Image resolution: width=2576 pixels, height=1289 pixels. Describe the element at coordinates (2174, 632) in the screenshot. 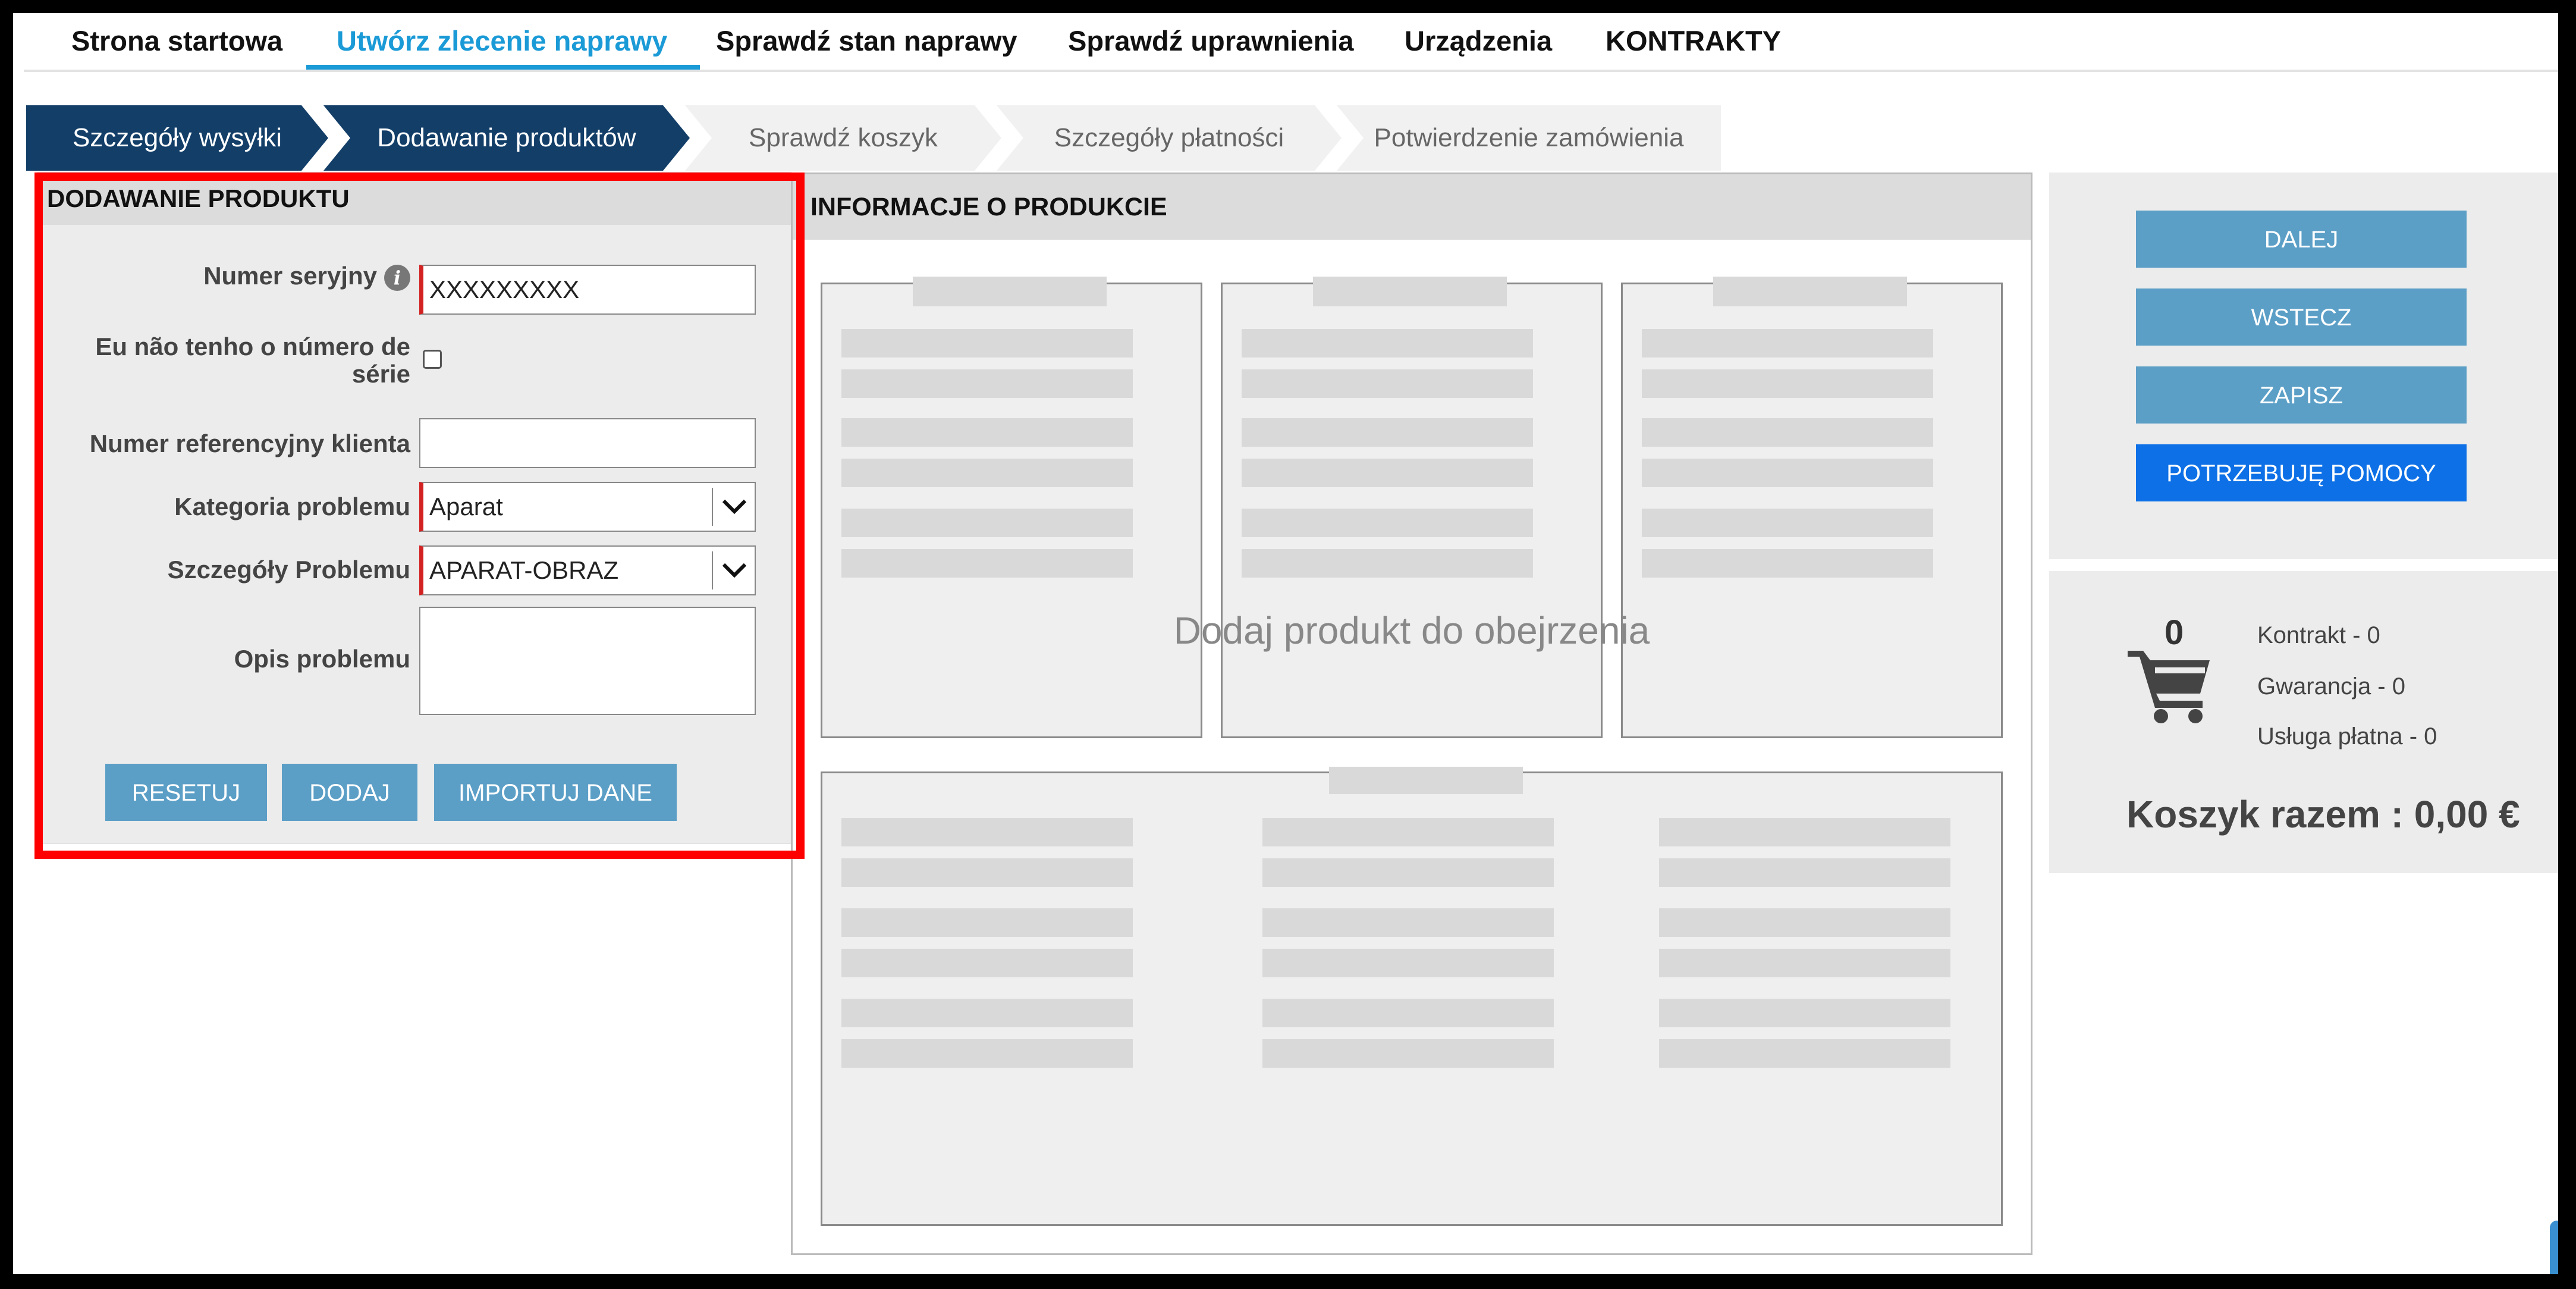

I see `cart-count: 0` at that location.